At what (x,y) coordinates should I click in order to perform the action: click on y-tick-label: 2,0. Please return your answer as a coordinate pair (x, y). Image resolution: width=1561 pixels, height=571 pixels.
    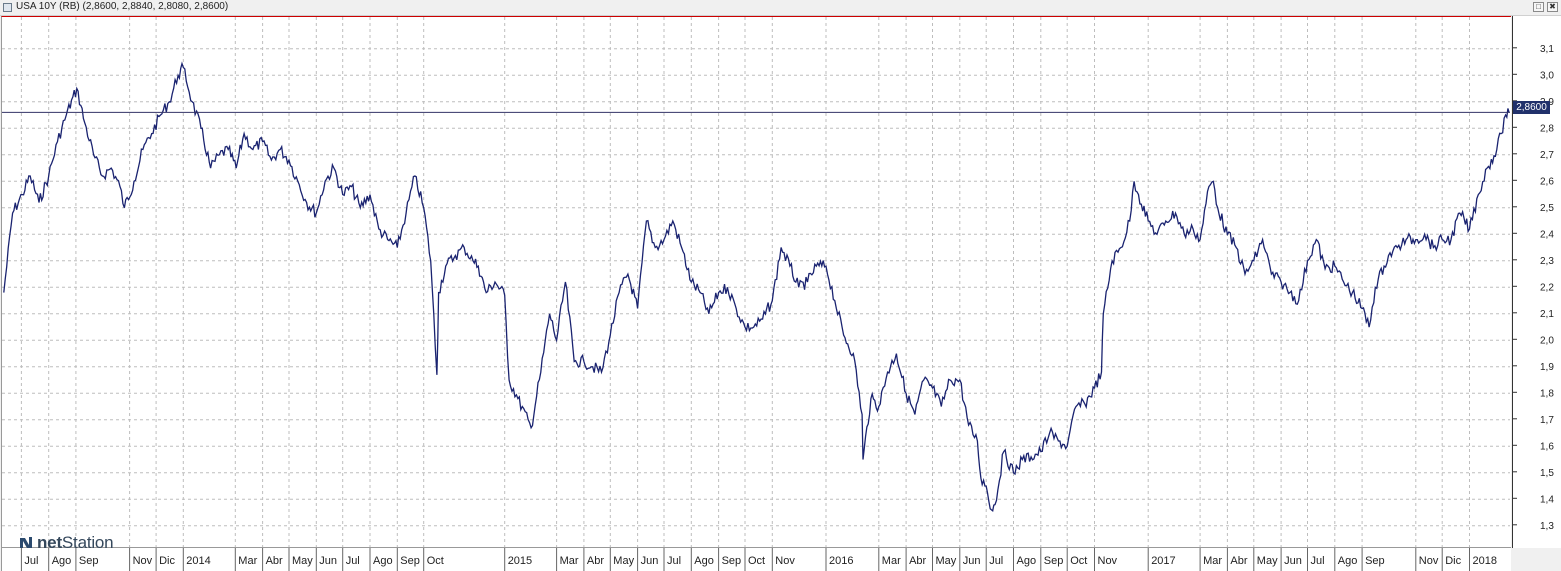
    Looking at the image, I should click on (1547, 340).